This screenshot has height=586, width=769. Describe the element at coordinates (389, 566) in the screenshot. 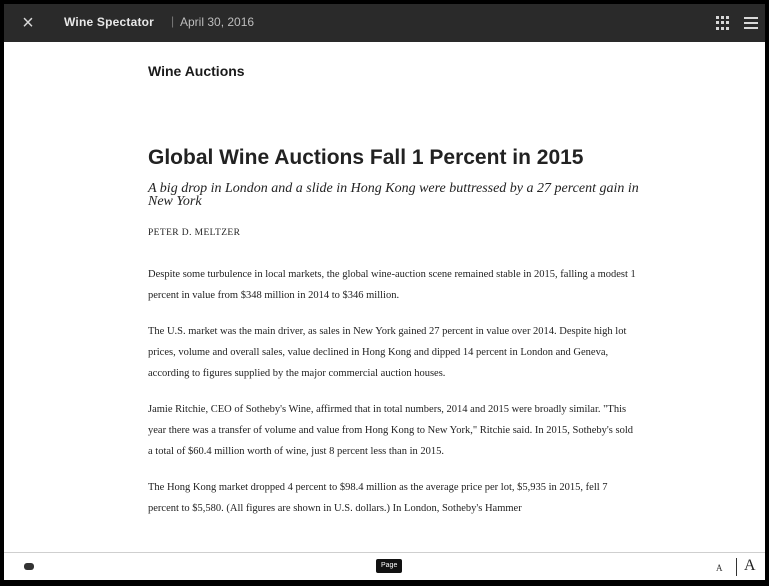

I see `page-view-button: Page` at that location.